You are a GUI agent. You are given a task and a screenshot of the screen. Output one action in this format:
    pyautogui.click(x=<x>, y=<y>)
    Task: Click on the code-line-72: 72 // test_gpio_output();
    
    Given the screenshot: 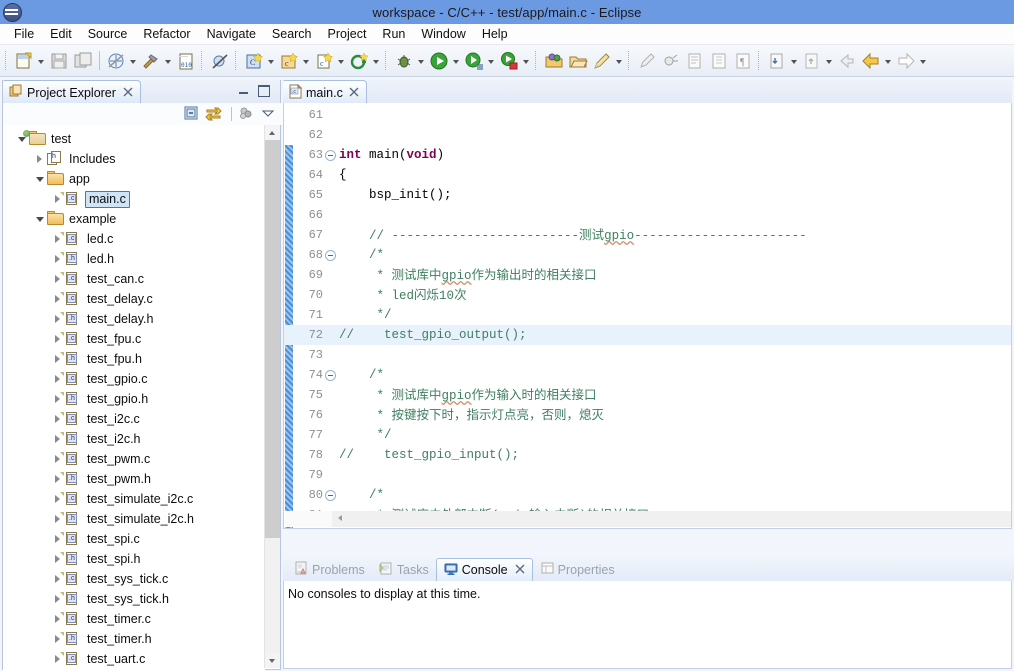 What is the action you would take?
    pyautogui.click(x=647, y=335)
    